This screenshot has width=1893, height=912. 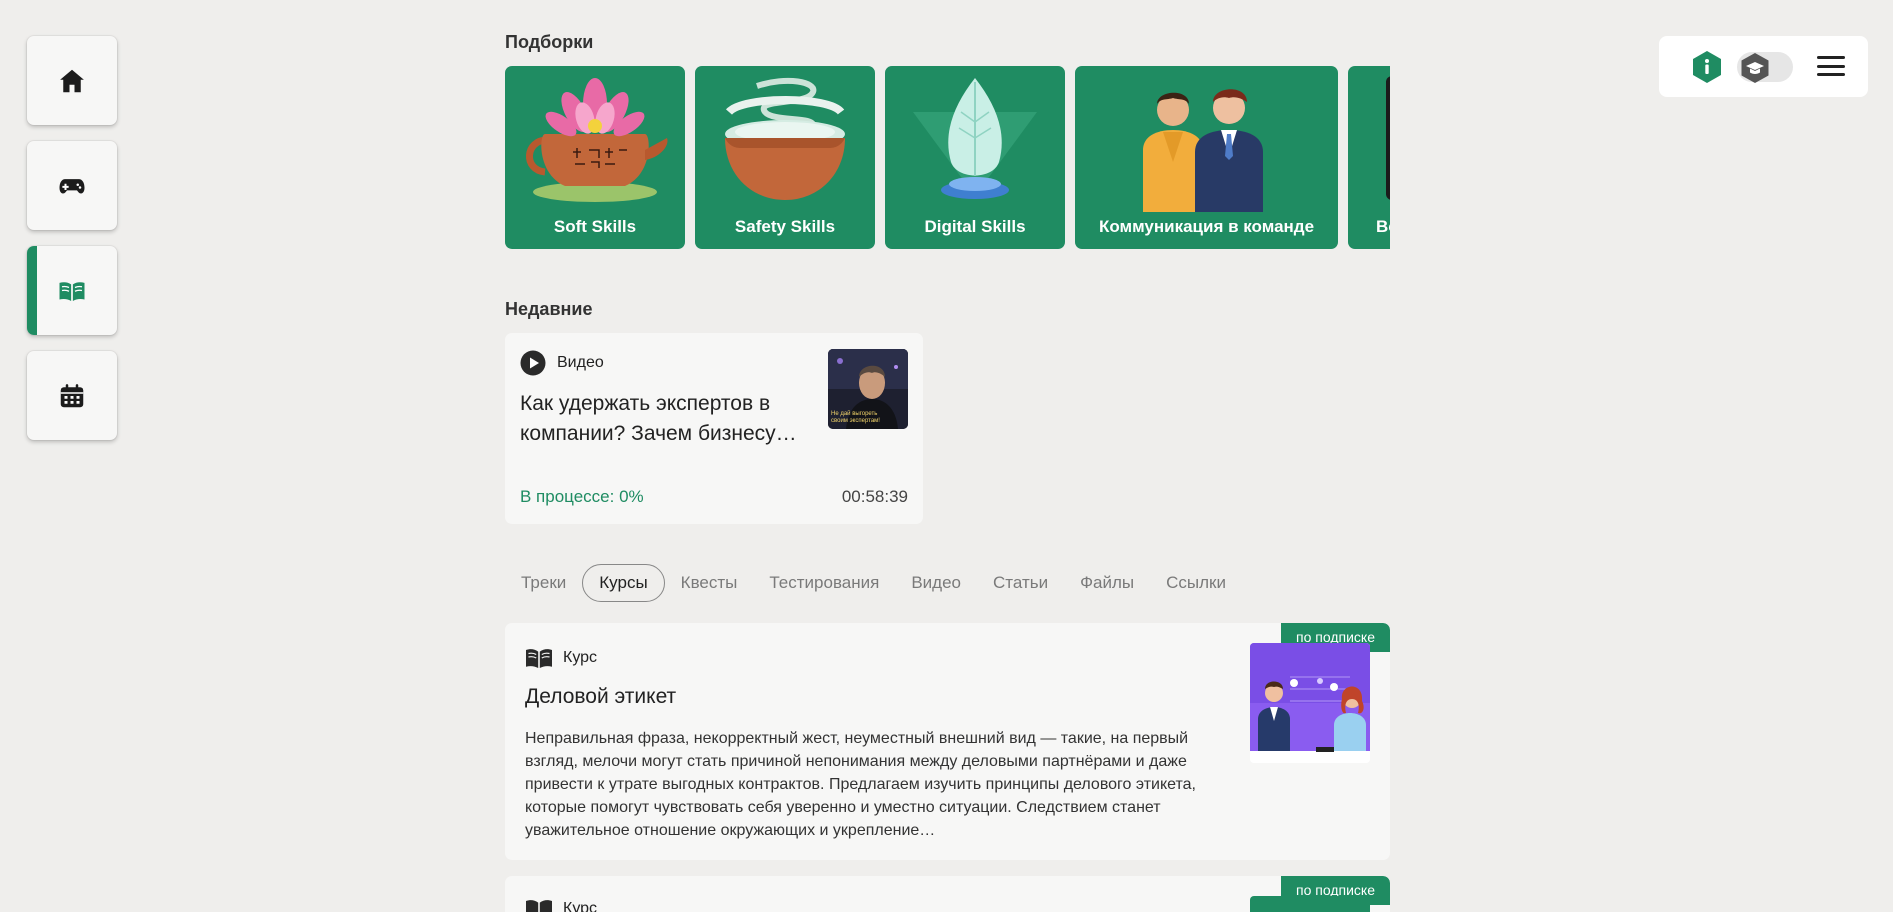 I want to click on collection-card-digital-skills: Digital Skills, so click(x=975, y=157).